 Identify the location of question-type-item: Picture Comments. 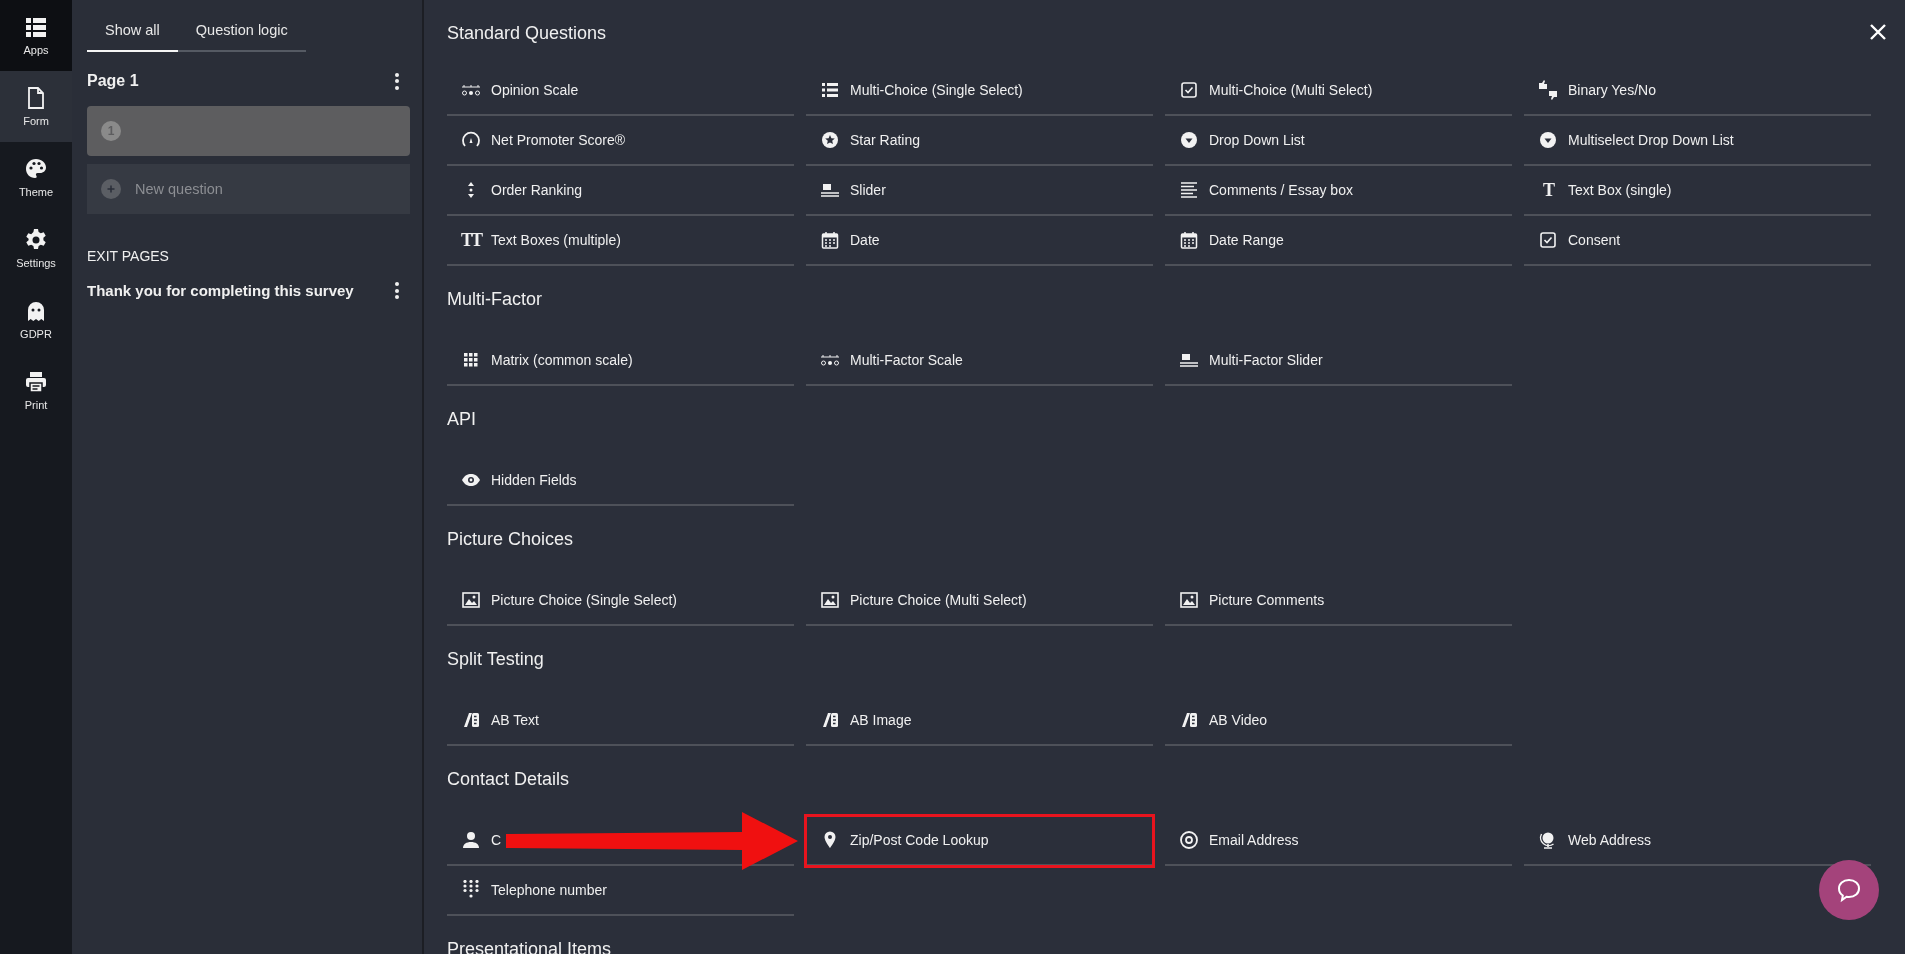
(1338, 601).